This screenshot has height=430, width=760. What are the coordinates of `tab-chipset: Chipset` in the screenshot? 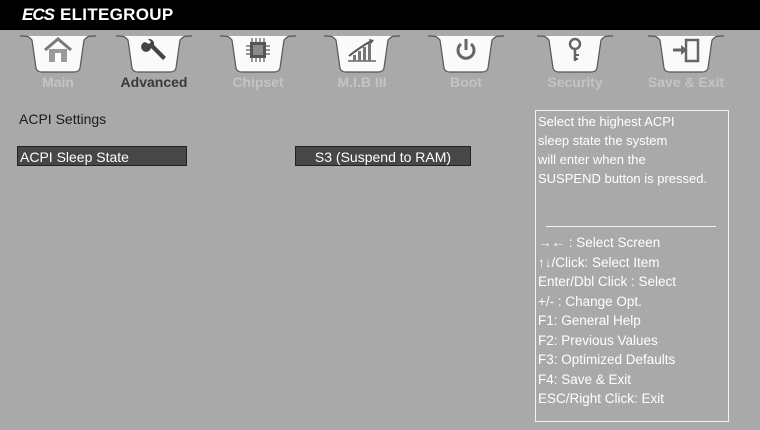 It's located at (258, 65).